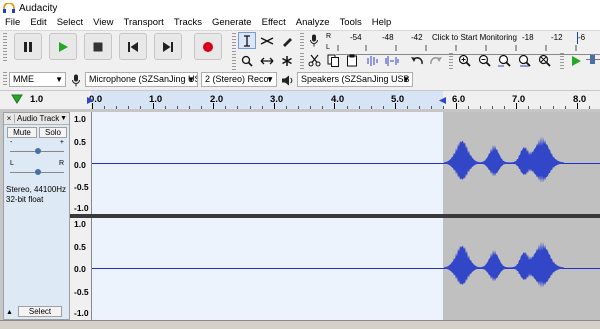 Image resolution: width=600 pixels, height=329 pixels. What do you see at coordinates (314, 60) in the screenshot?
I see `cut-button` at bounding box center [314, 60].